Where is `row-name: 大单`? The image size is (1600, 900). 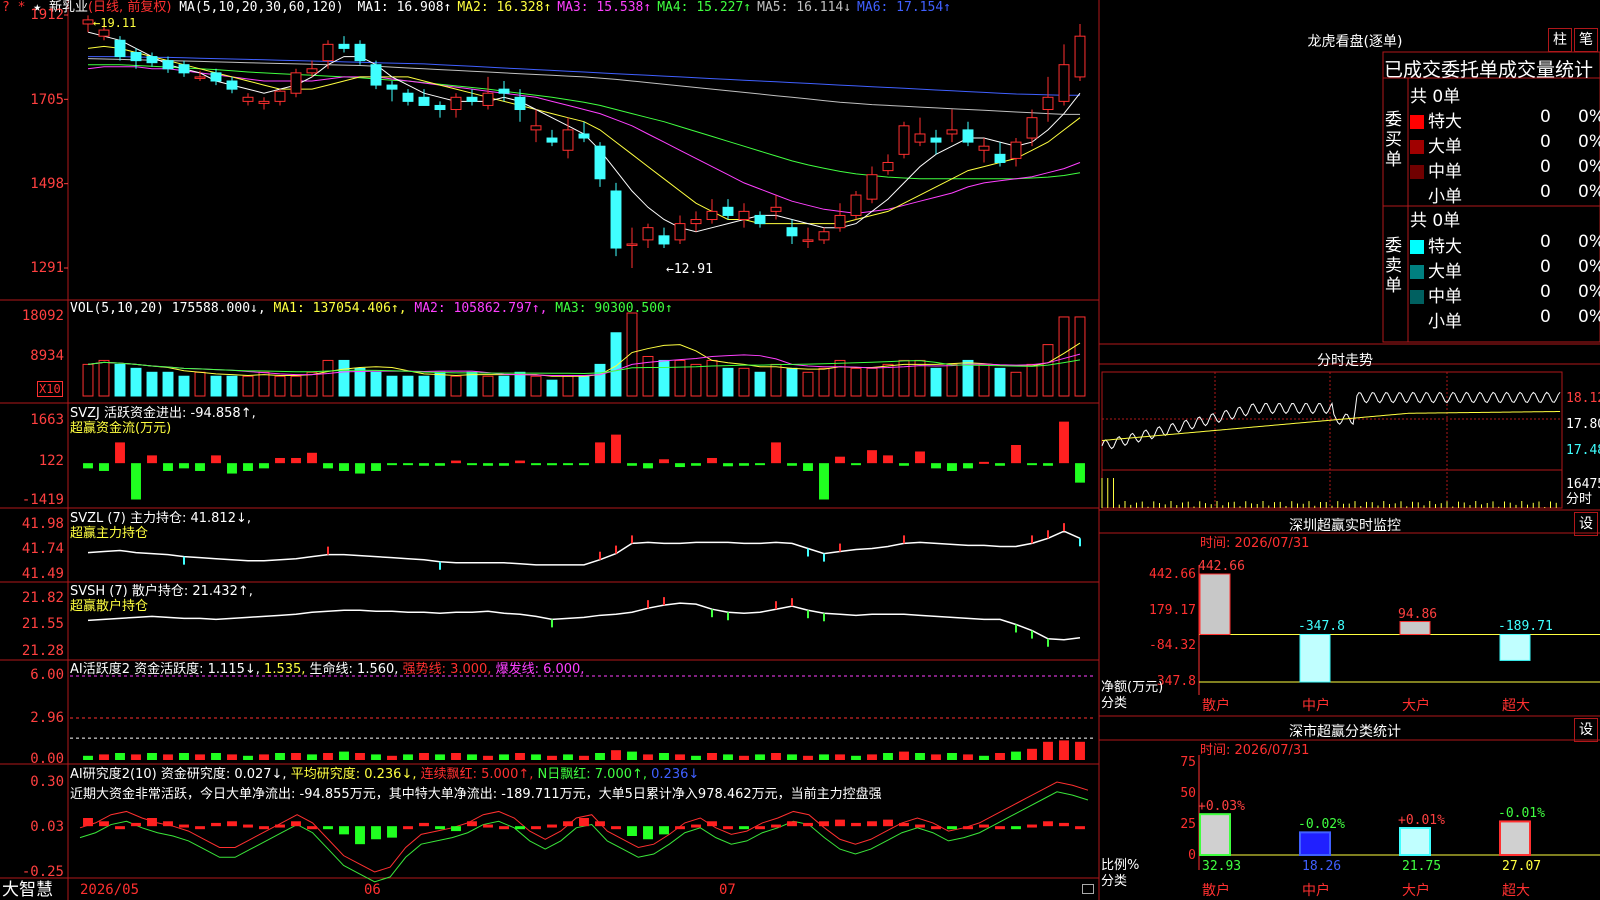 row-name: 大单 is located at coordinates (1445, 272).